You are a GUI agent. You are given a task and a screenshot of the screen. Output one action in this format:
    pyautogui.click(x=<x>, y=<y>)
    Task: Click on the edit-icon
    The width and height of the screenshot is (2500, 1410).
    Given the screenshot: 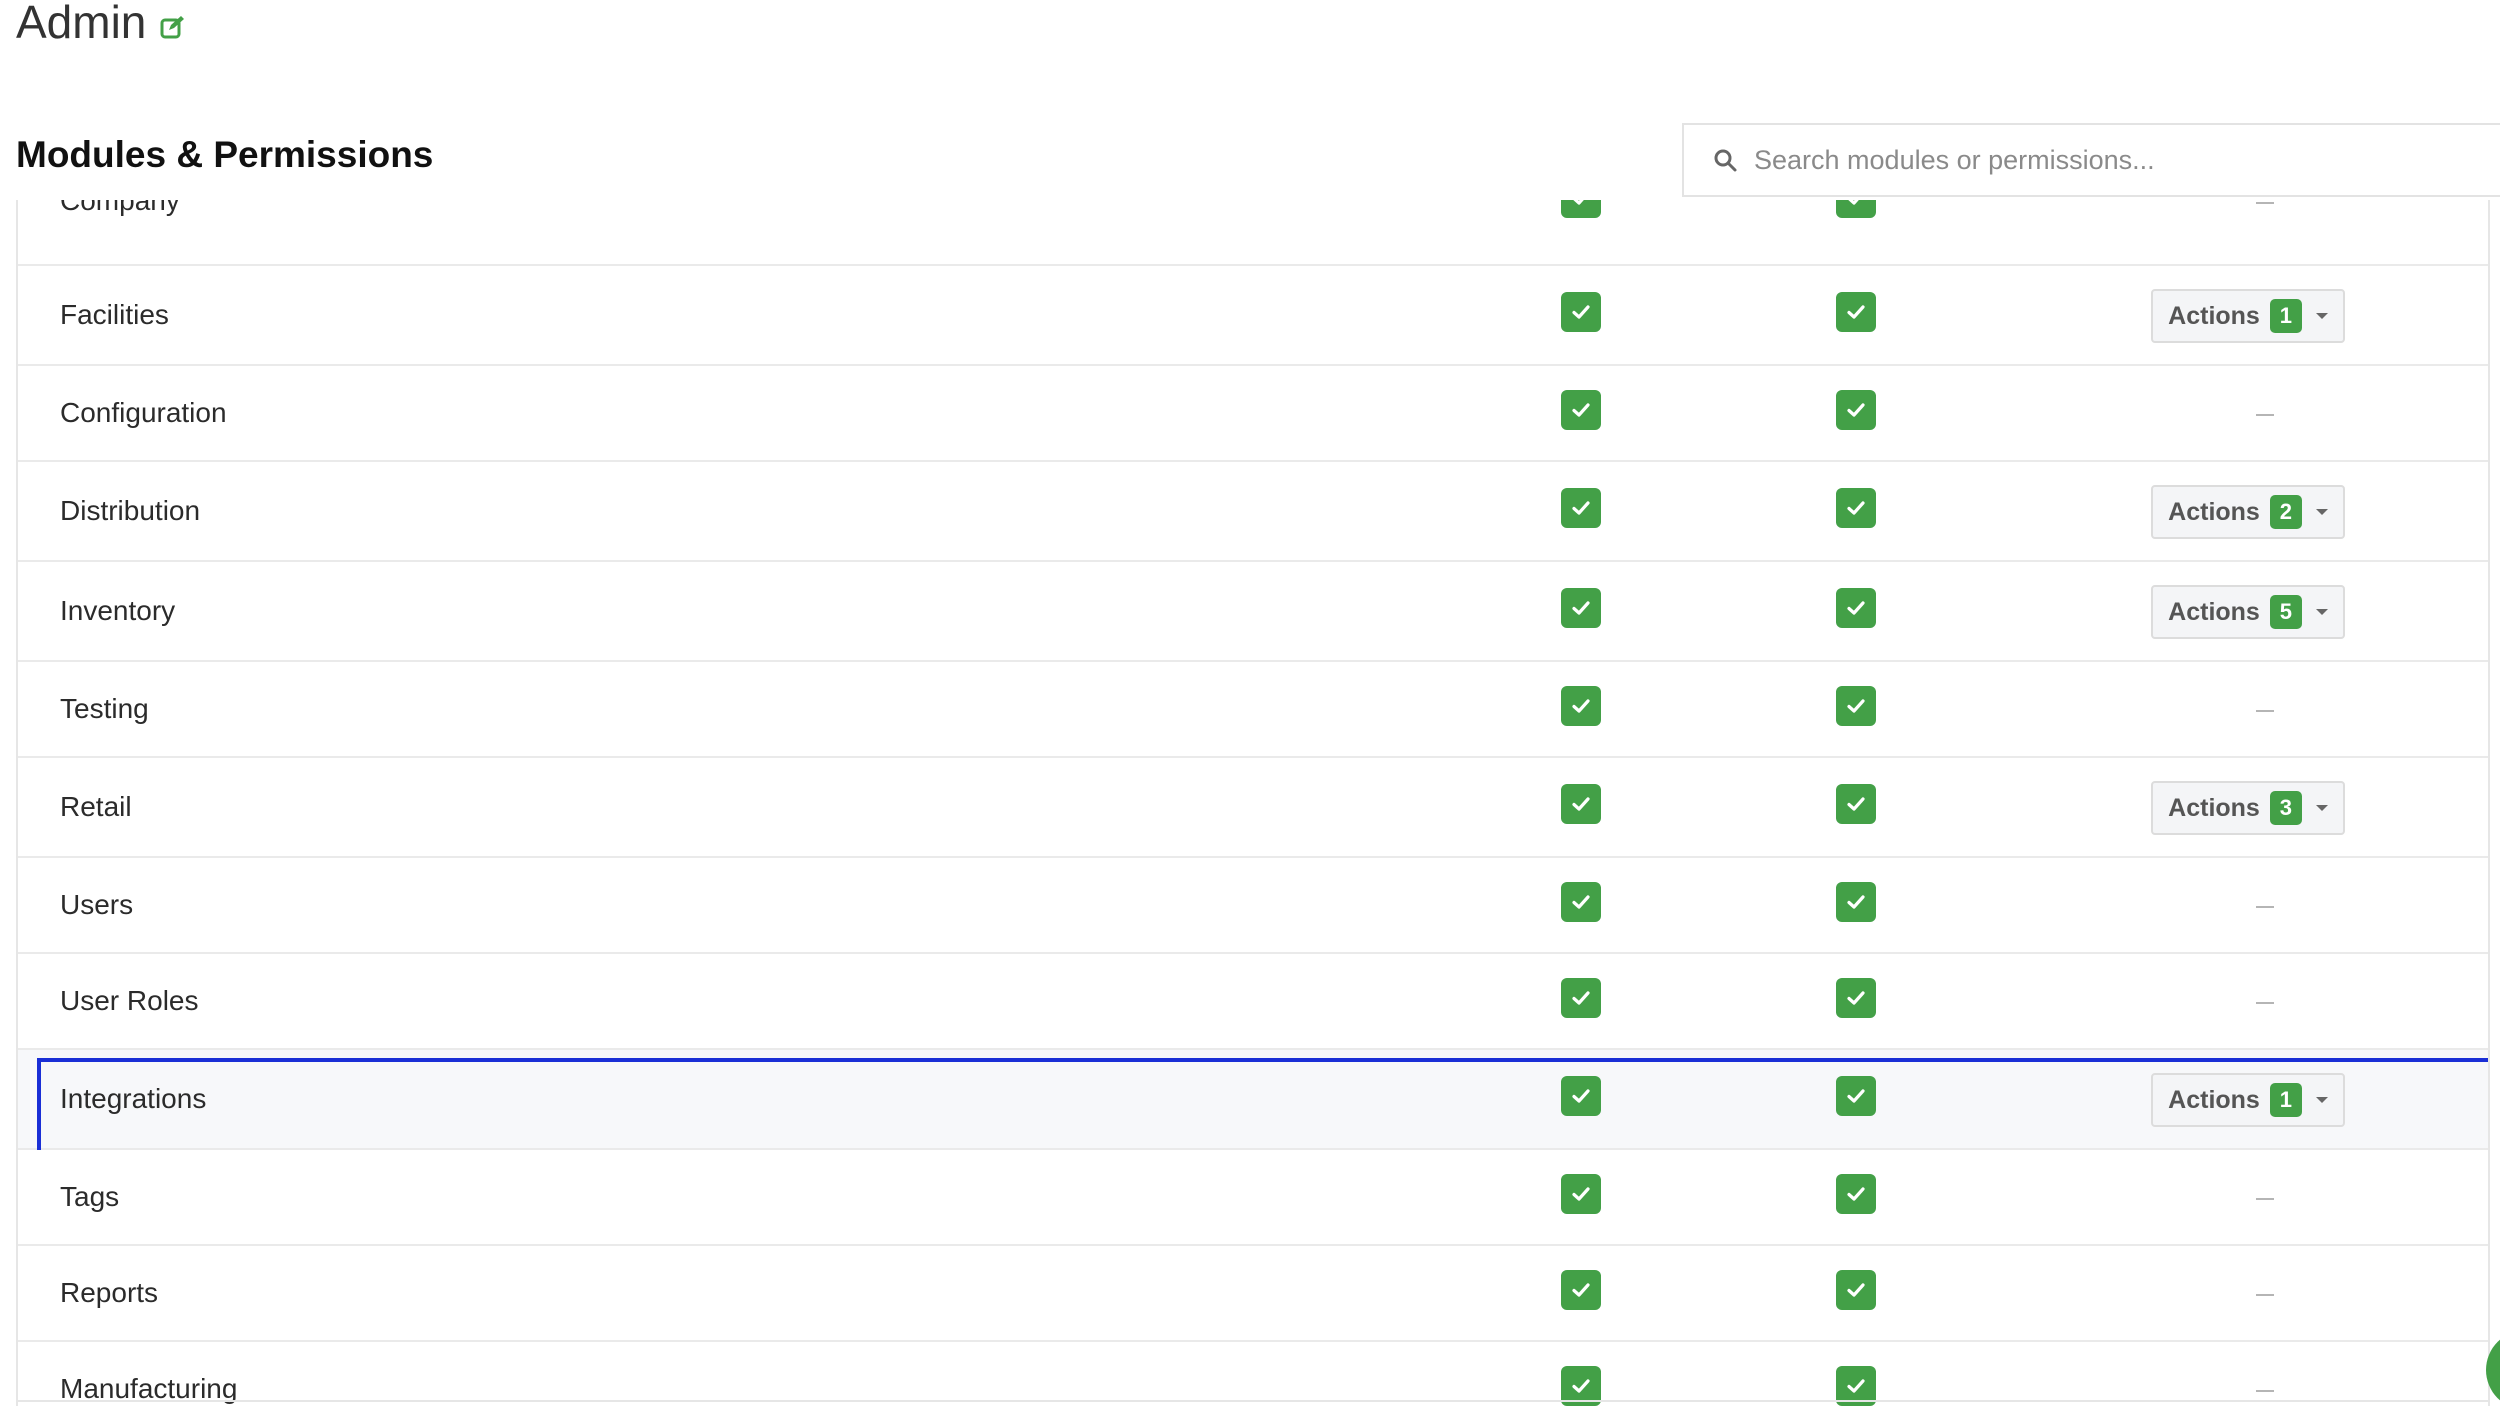 What is the action you would take?
    pyautogui.click(x=173, y=27)
    